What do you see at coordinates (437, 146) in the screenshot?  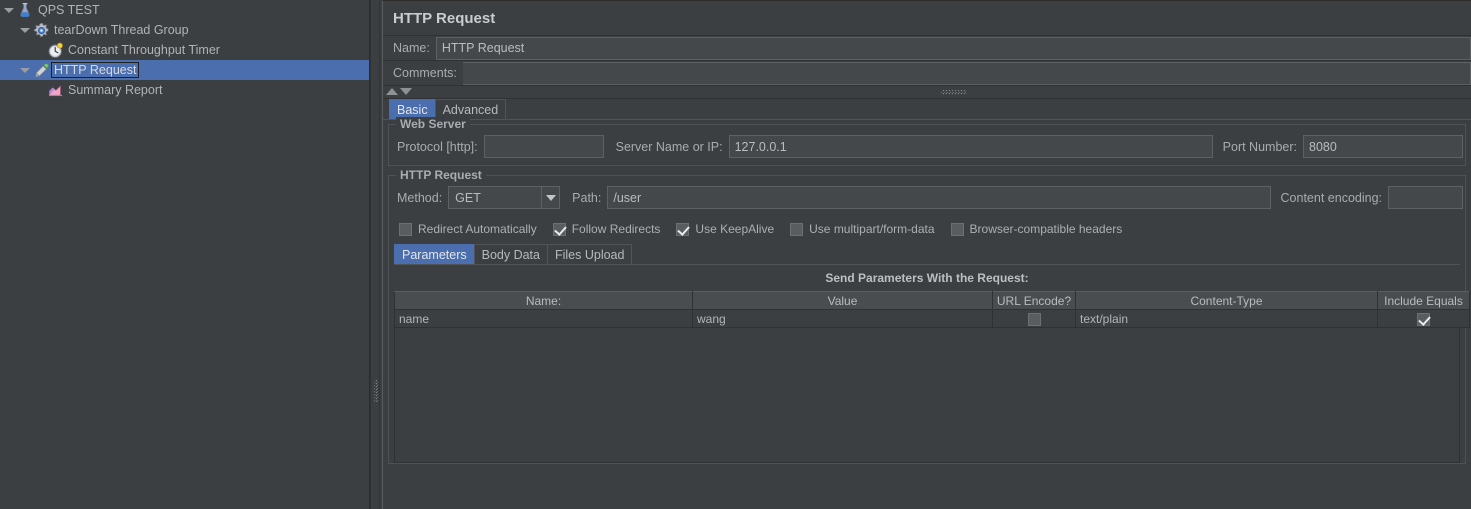 I see `protocol-label: Protocol [http]:` at bounding box center [437, 146].